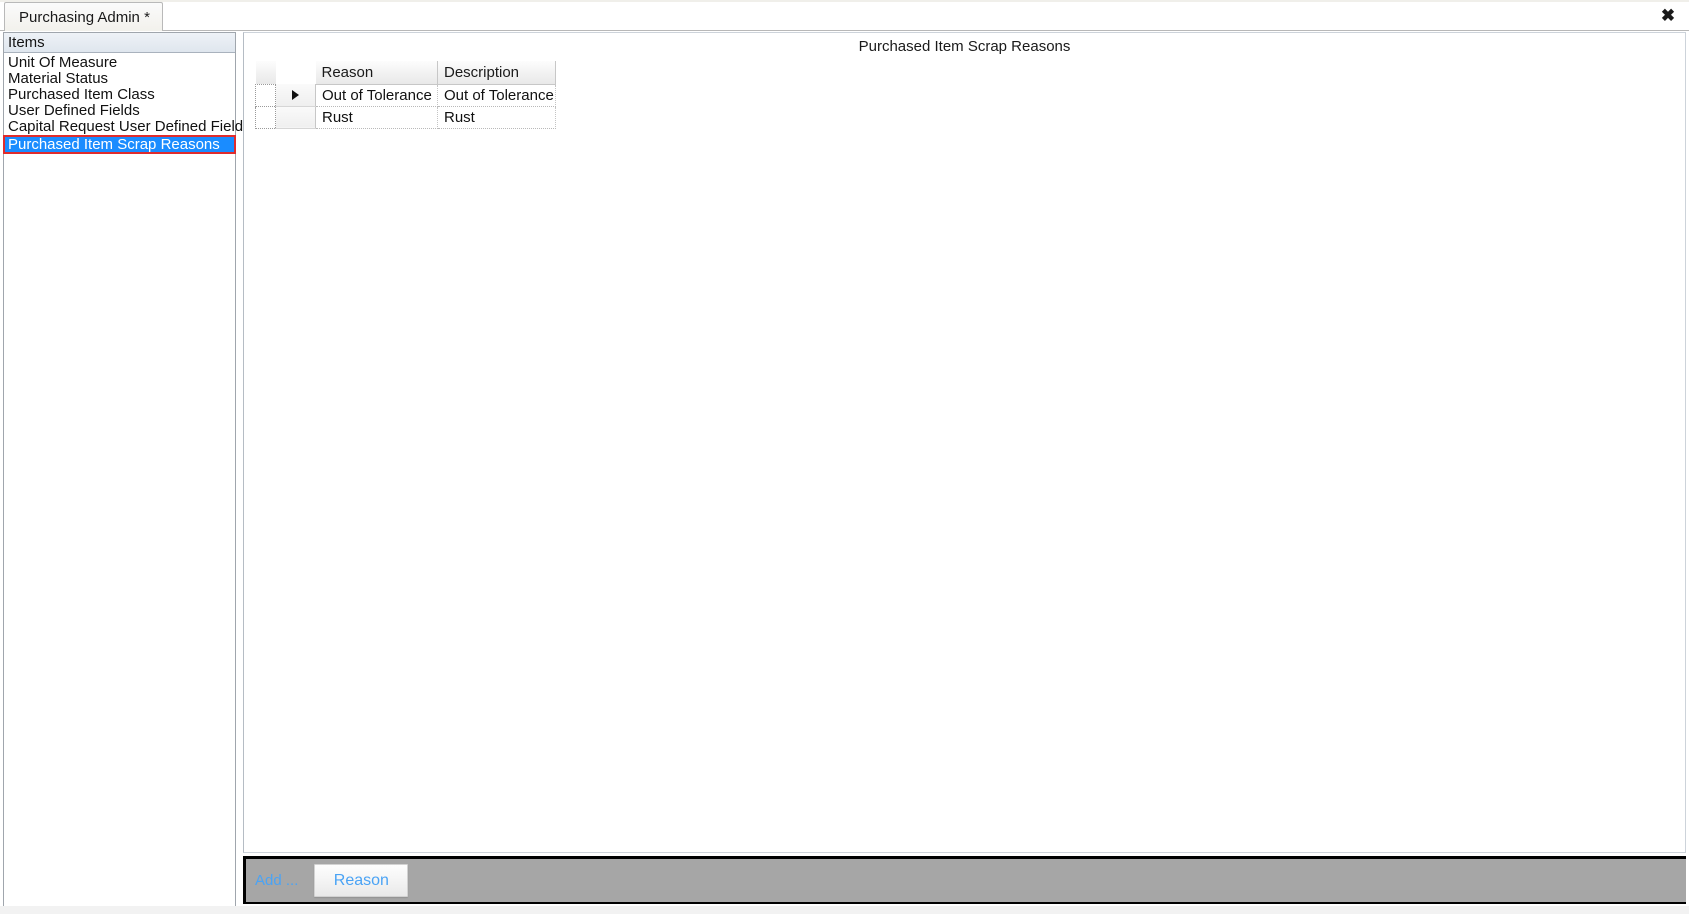  What do you see at coordinates (964, 46) in the screenshot?
I see `page-title: Purchased Item Scrap Reasons` at bounding box center [964, 46].